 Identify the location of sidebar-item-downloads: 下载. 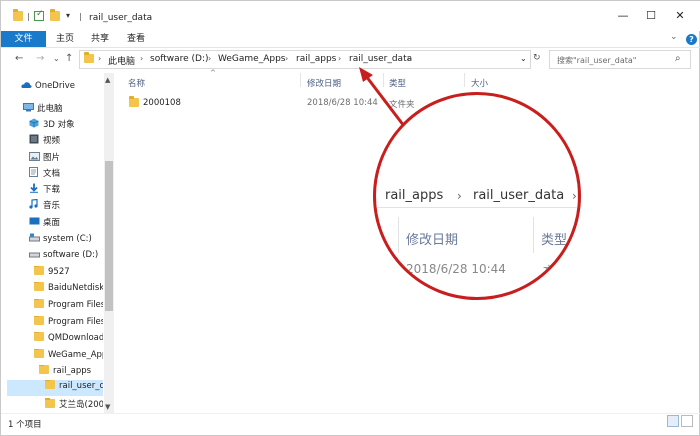
(66, 191).